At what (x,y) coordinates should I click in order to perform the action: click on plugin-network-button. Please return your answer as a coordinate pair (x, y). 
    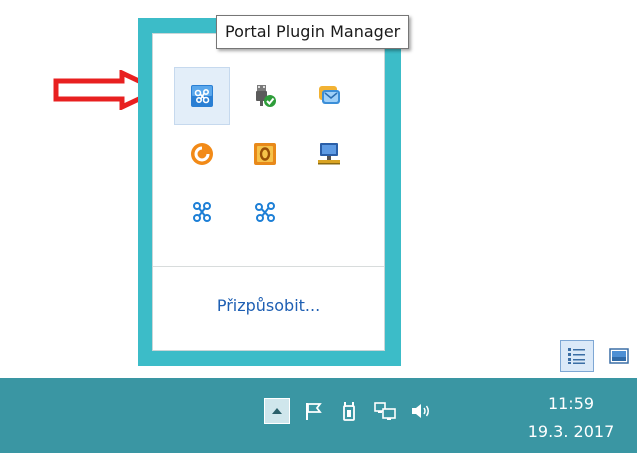
    Looking at the image, I should click on (265, 212).